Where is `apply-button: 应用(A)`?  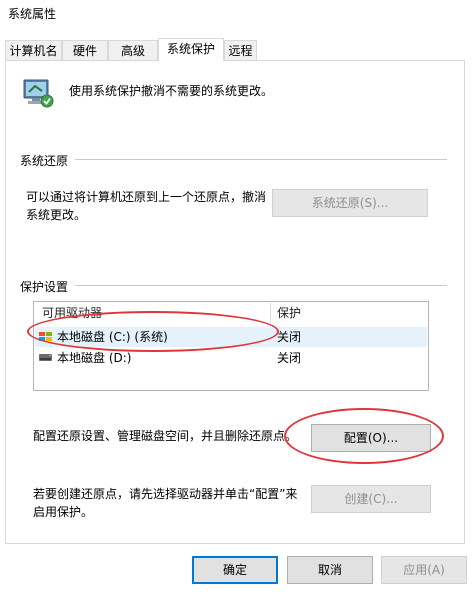
apply-button: 应用(A) is located at coordinates (424, 570).